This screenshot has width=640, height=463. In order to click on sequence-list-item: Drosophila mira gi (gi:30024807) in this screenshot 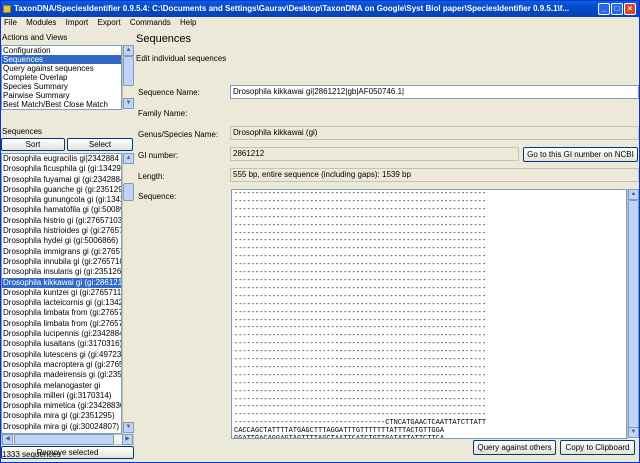, I will do `click(61, 427)`.